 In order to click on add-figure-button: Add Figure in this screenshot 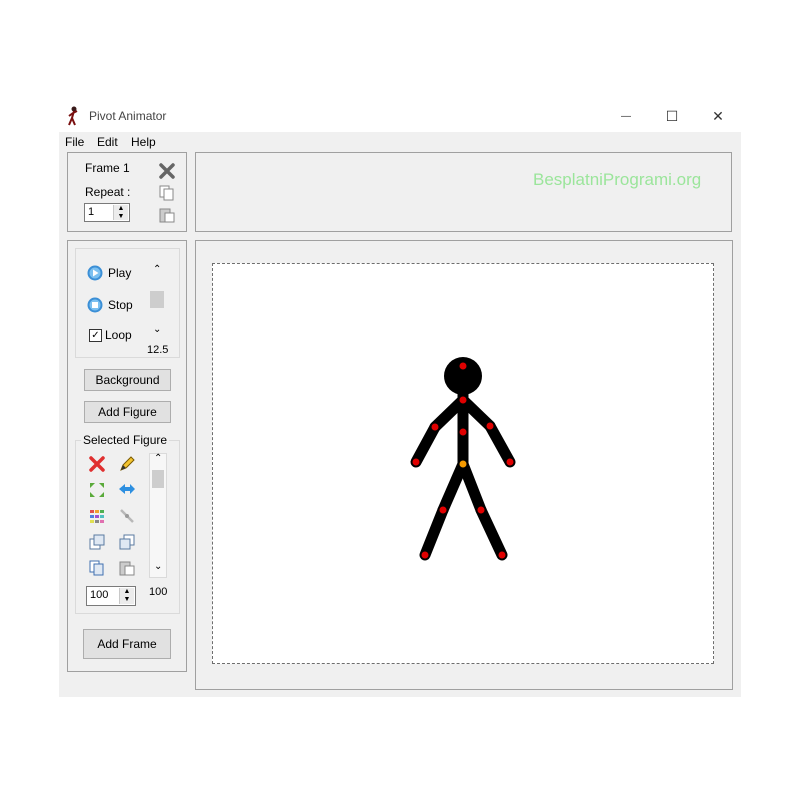, I will do `click(127, 412)`.